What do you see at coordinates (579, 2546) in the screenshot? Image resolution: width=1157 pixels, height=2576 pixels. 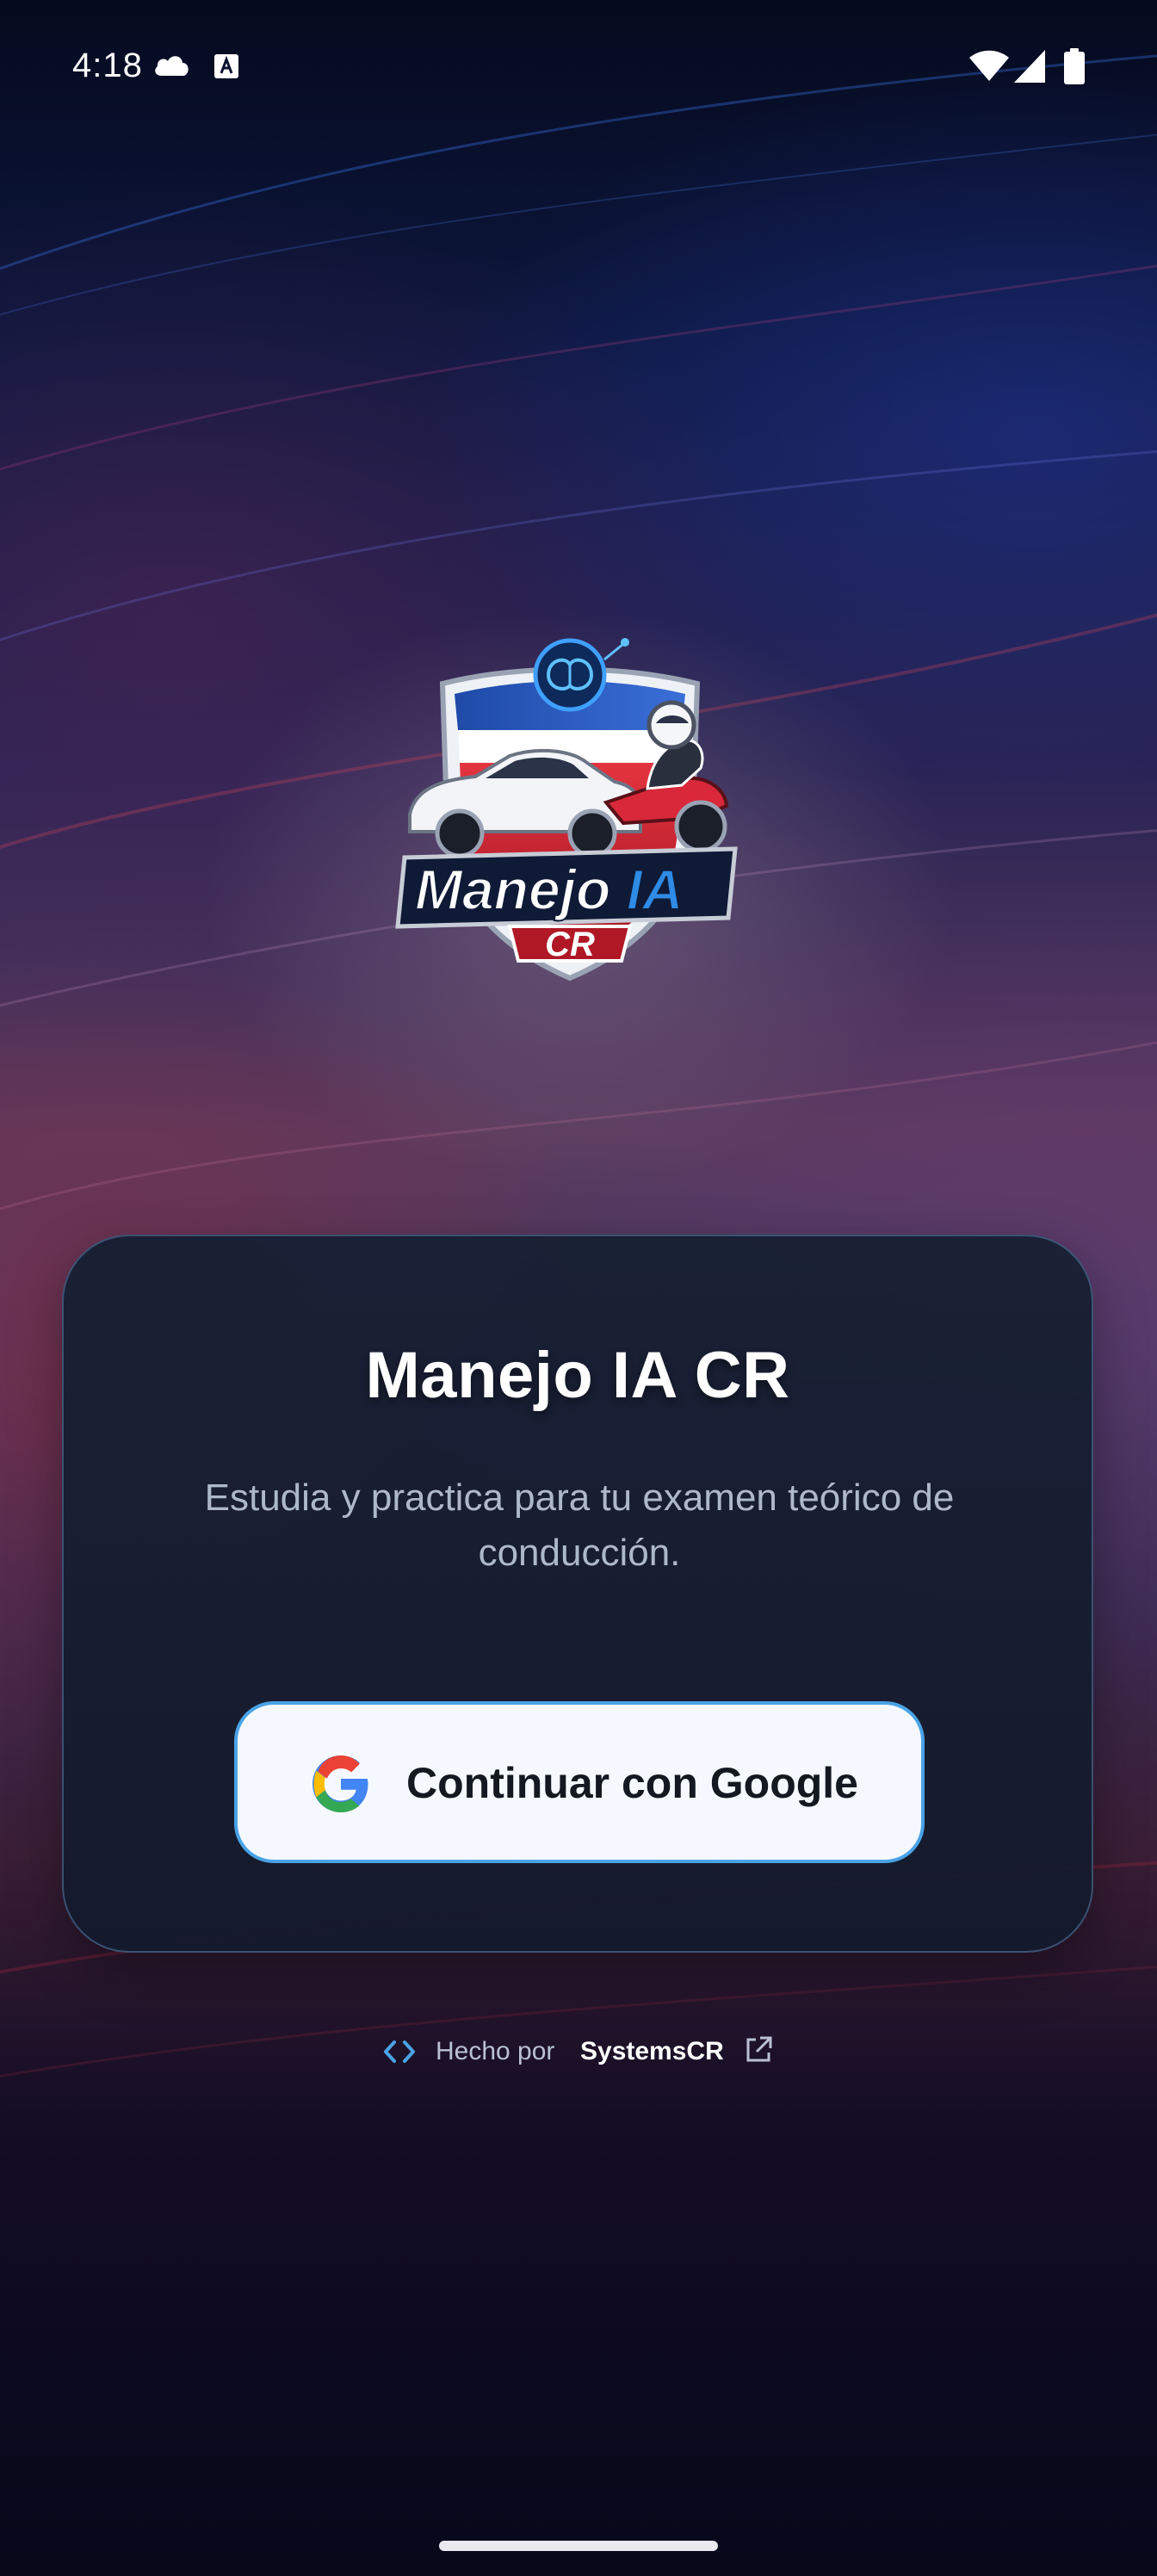 I see `home-gesture-bar` at bounding box center [579, 2546].